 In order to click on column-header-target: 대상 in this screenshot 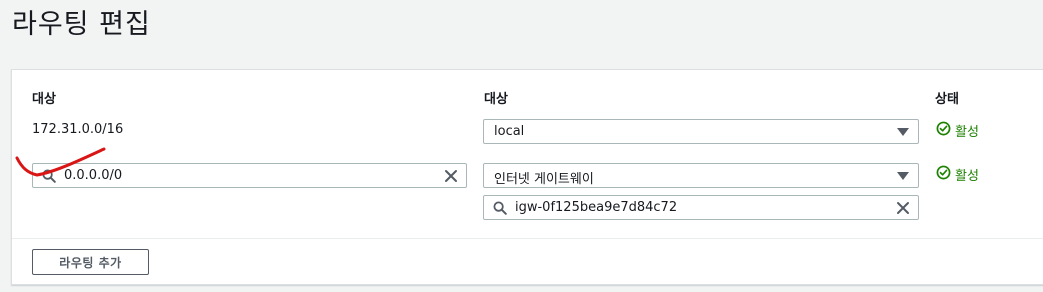, I will do `click(496, 99)`.